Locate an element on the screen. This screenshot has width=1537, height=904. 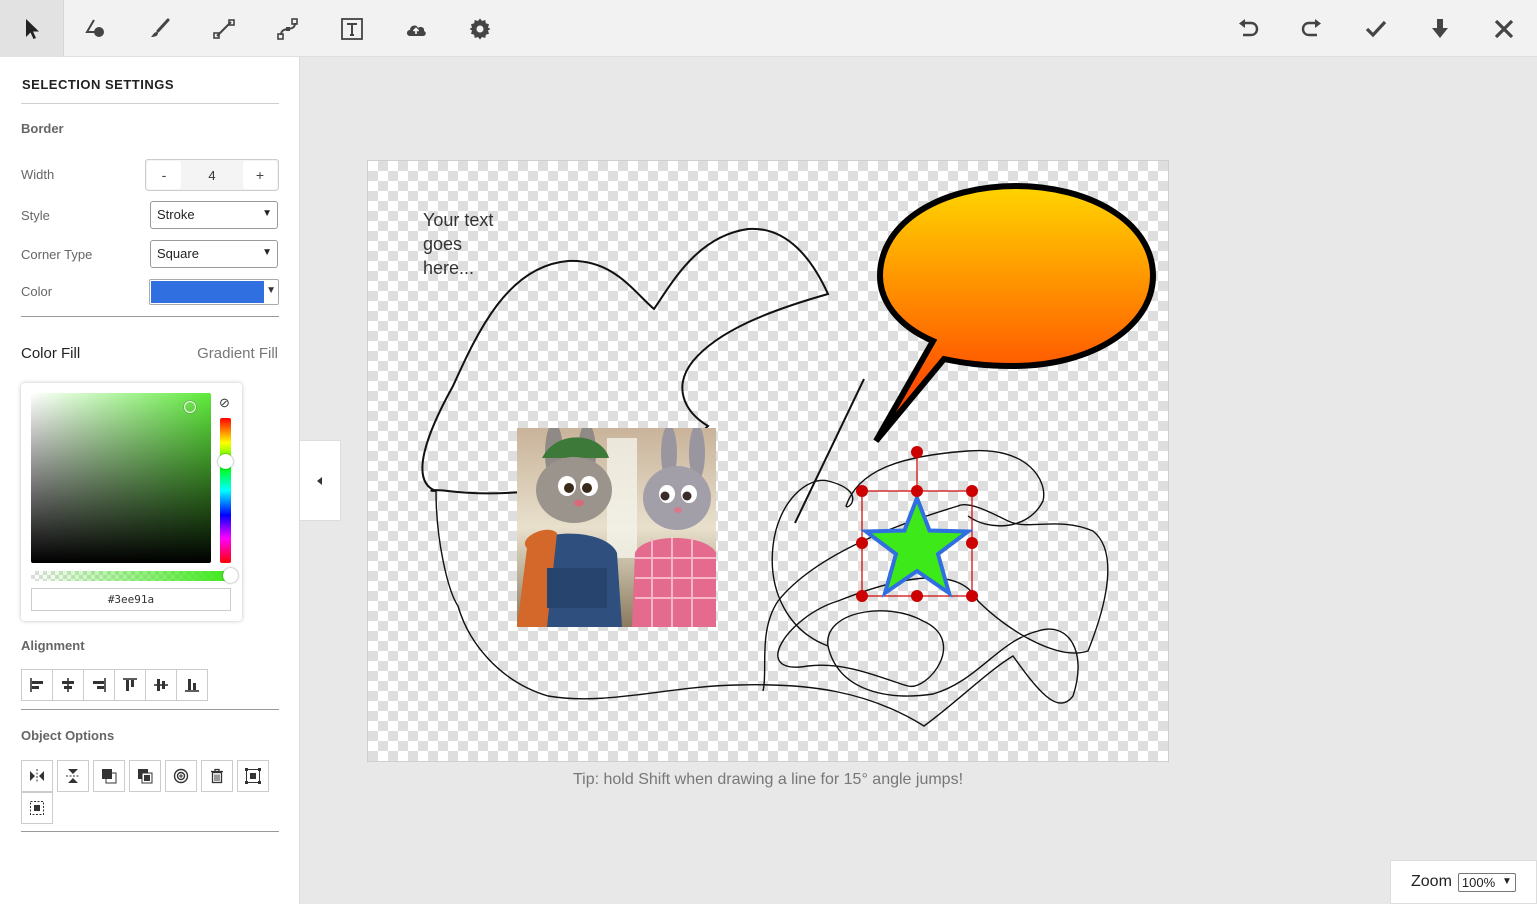
redo-button is located at coordinates (1312, 28).